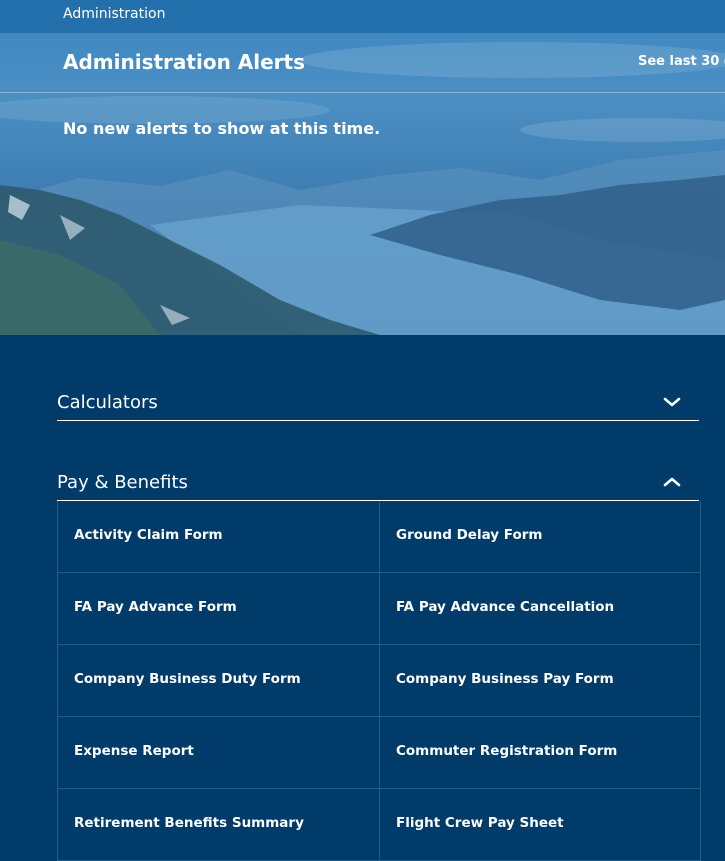 This screenshot has width=725, height=861. I want to click on link-commuter-registration-form: Commuter Registration Form, so click(540, 753).